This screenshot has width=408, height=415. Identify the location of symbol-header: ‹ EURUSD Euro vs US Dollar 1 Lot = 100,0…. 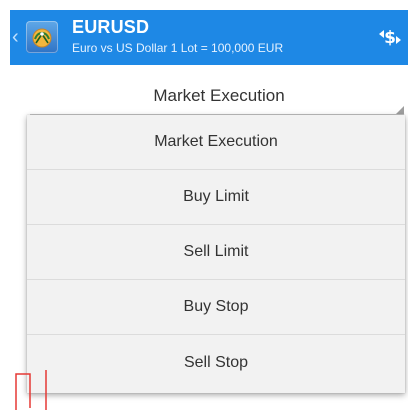
(209, 37).